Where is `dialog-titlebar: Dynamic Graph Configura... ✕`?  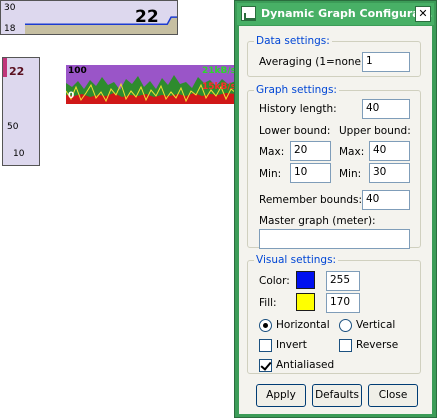 dialog-titlebar: Dynamic Graph Configura... ✕ is located at coordinates (335, 14).